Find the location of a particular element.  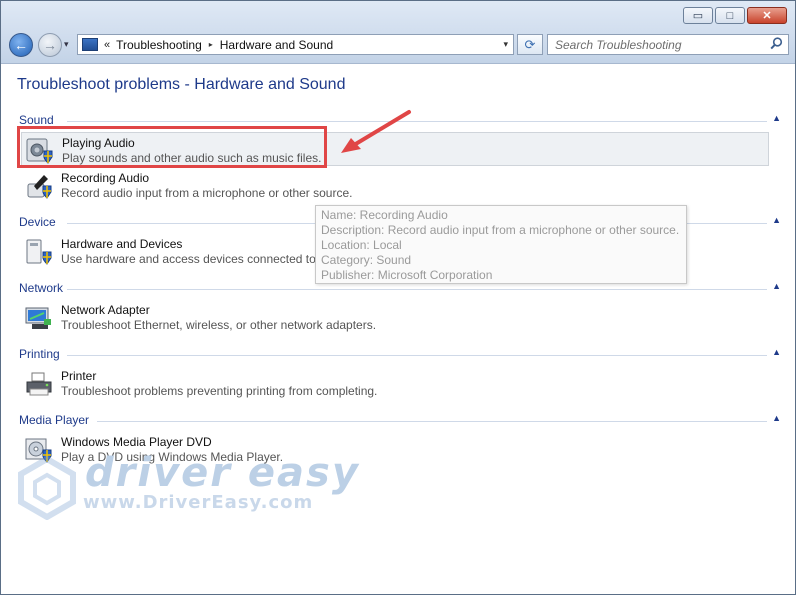

tooltip-line: Location: Local is located at coordinates (361, 245).